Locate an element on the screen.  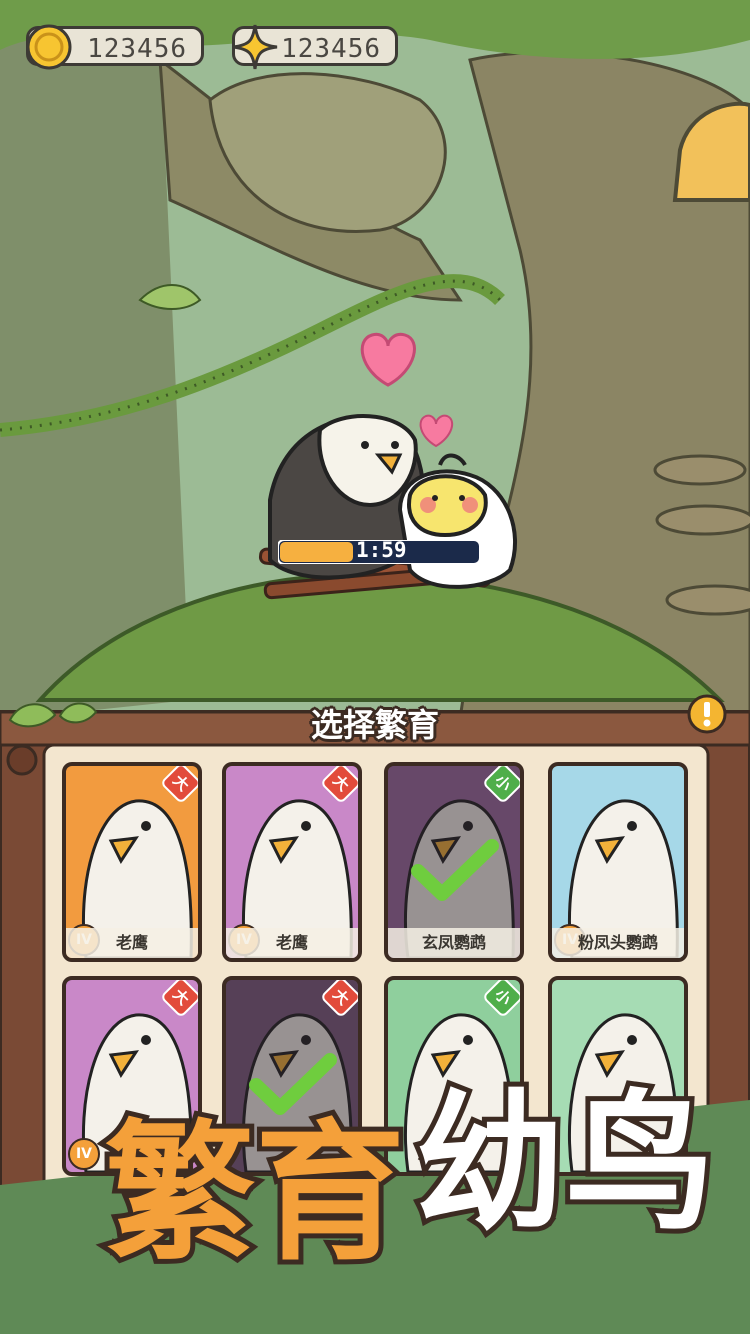
headline-banner: 繁育 幼鸟 is located at coordinates (410, 1179).